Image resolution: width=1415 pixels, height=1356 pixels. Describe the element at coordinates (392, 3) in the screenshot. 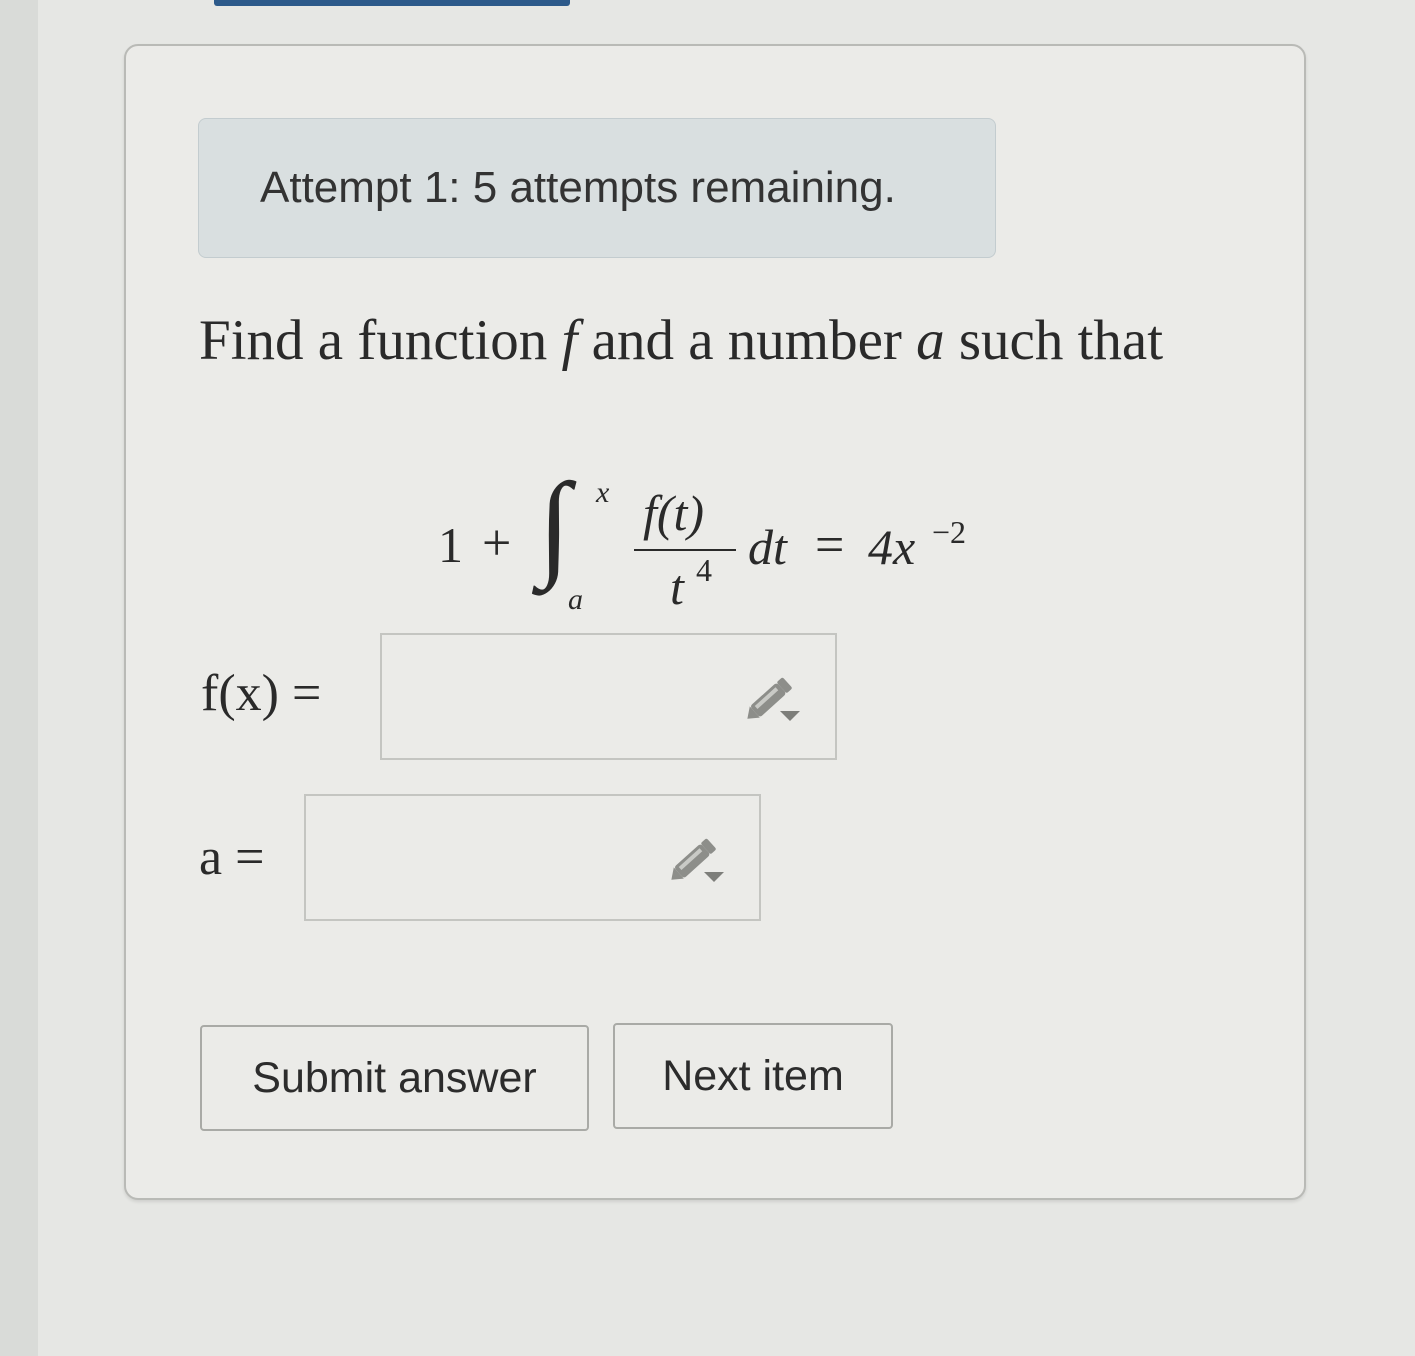

I see `top-nav-tab-indicator` at that location.